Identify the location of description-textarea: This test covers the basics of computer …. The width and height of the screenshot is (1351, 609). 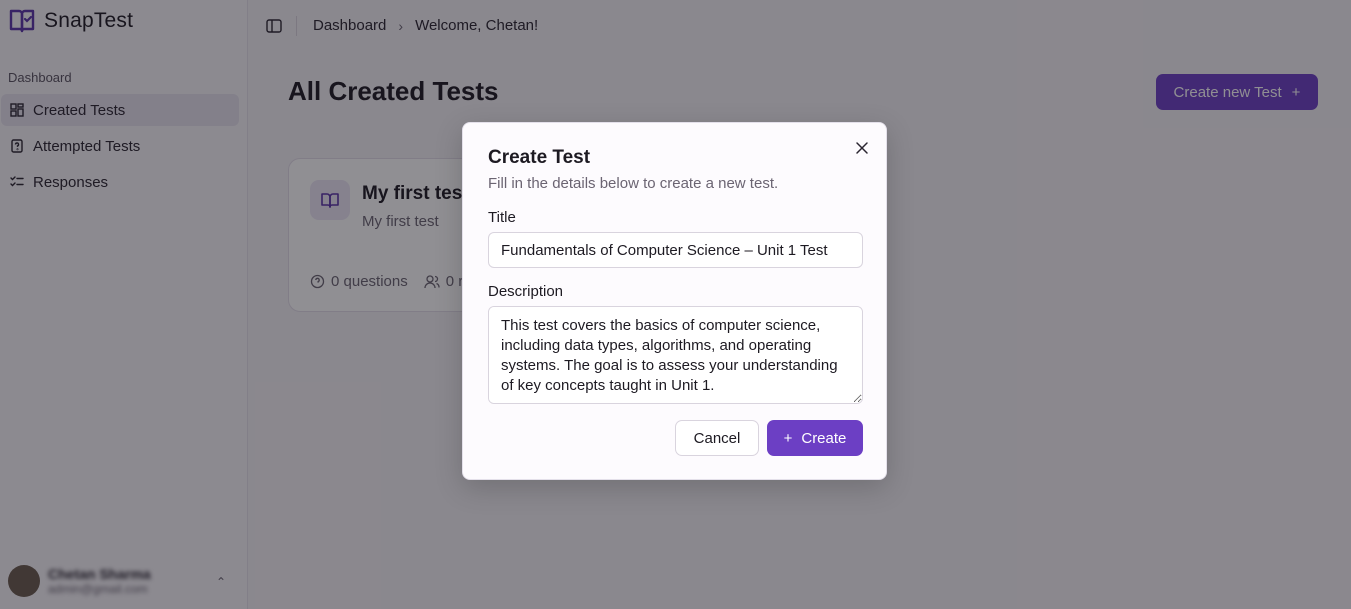
(675, 355).